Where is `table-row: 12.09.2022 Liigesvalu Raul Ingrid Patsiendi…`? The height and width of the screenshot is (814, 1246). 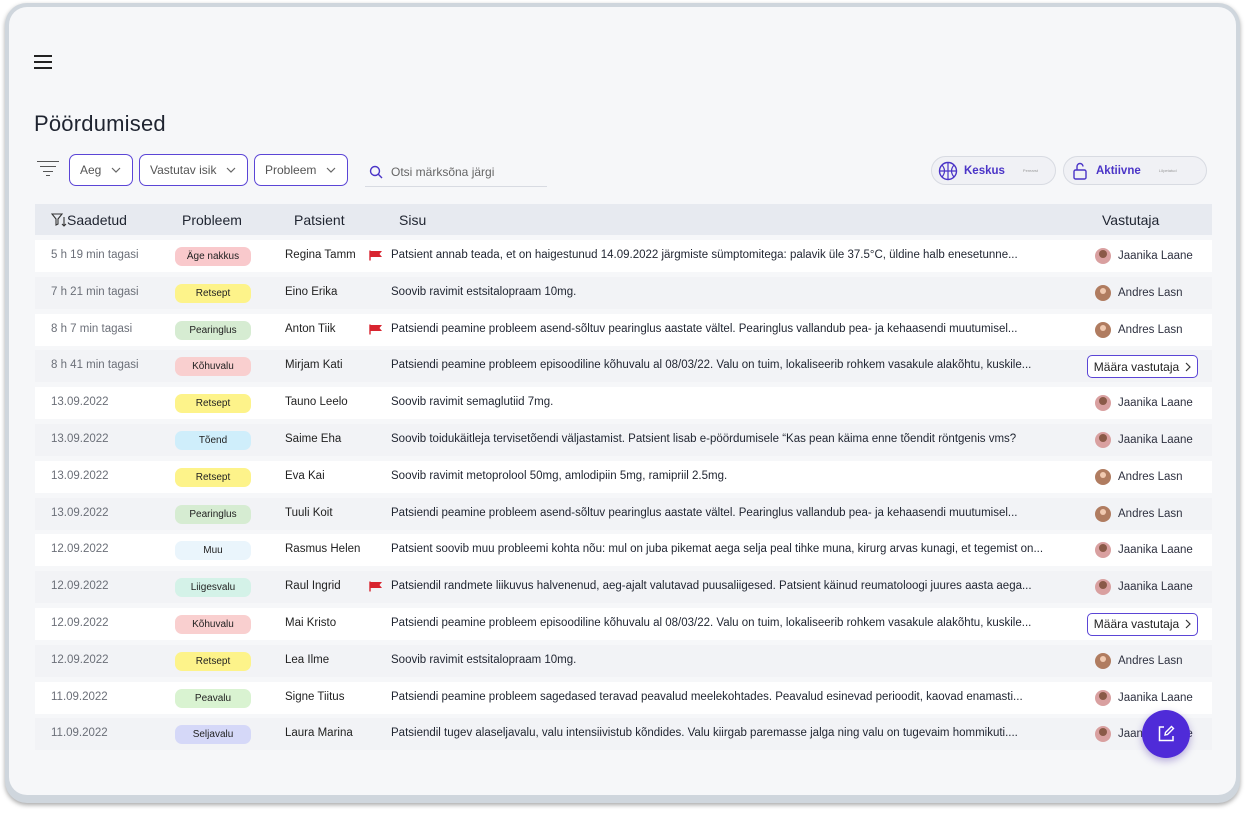 table-row: 12.09.2022 Liigesvalu Raul Ingrid Patsiendi… is located at coordinates (623, 587).